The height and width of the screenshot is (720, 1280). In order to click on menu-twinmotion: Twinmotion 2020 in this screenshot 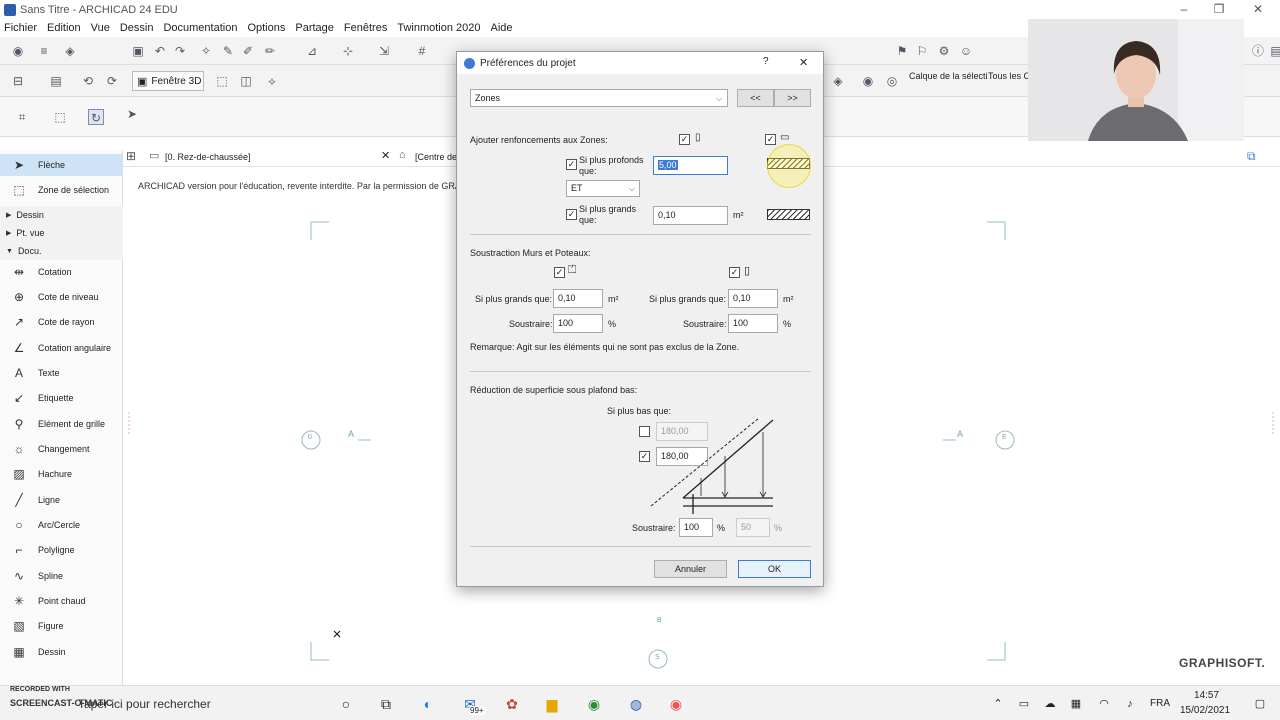, I will do `click(438, 28)`.